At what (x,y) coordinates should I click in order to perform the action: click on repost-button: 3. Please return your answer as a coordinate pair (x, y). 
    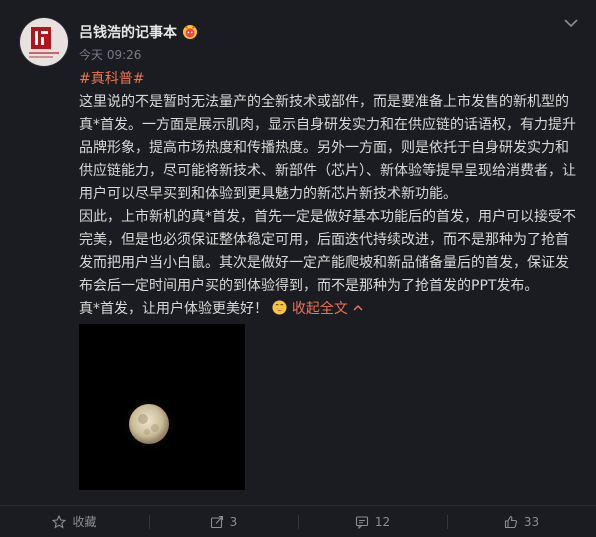
    Looking at the image, I should click on (223, 521).